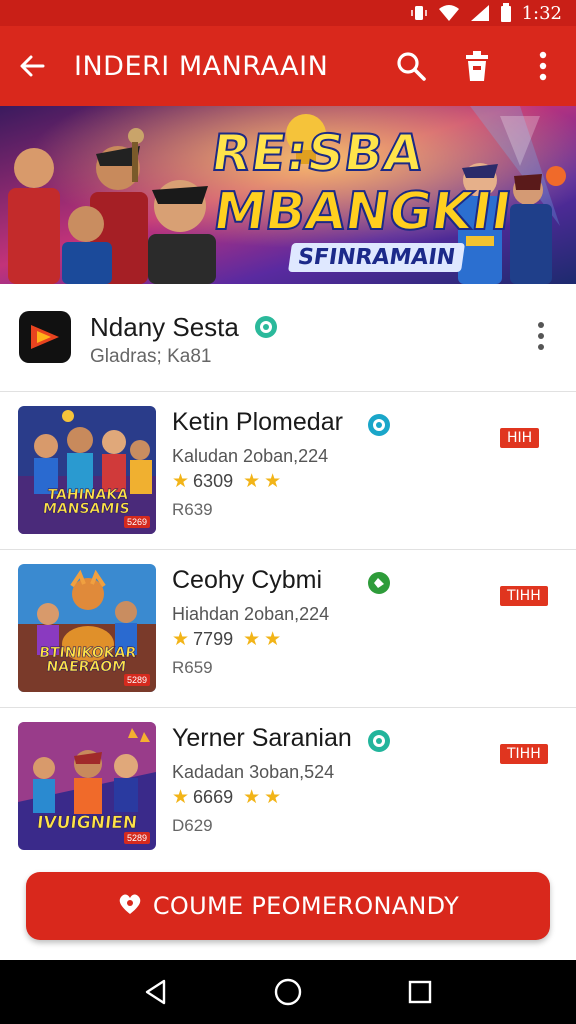  I want to click on app-price: R659, so click(192, 667).